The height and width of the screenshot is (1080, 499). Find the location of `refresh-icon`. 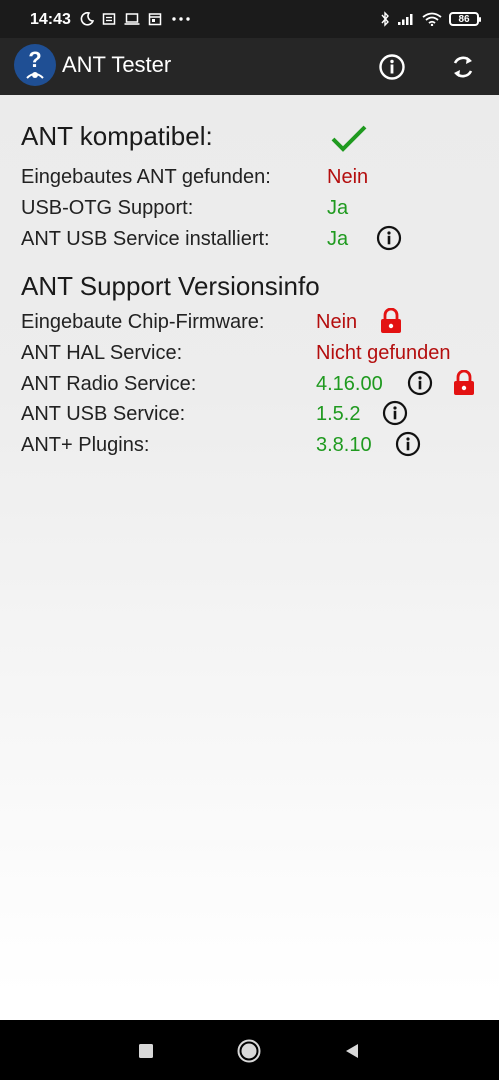

refresh-icon is located at coordinates (463, 67).